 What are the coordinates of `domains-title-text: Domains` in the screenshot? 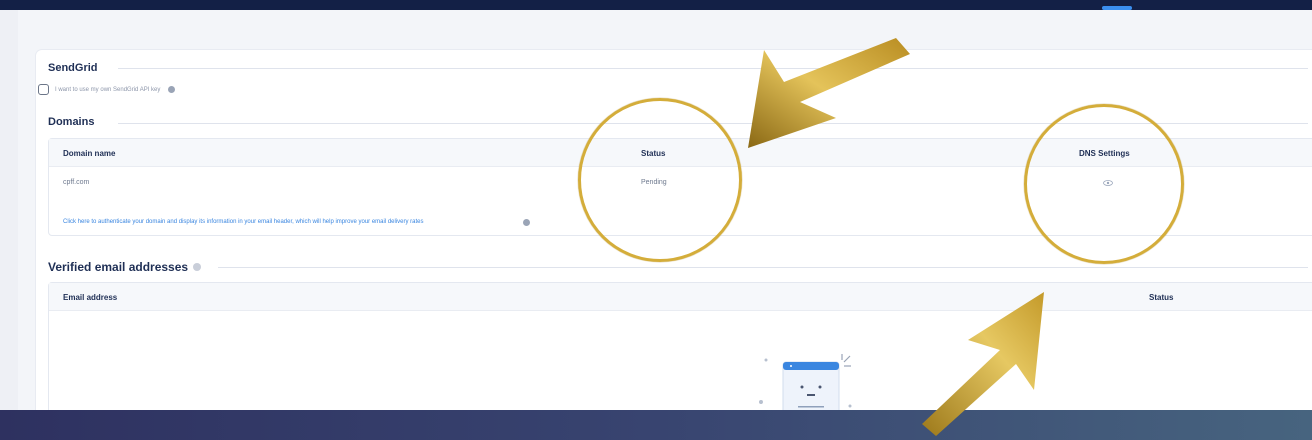 It's located at (71, 122).